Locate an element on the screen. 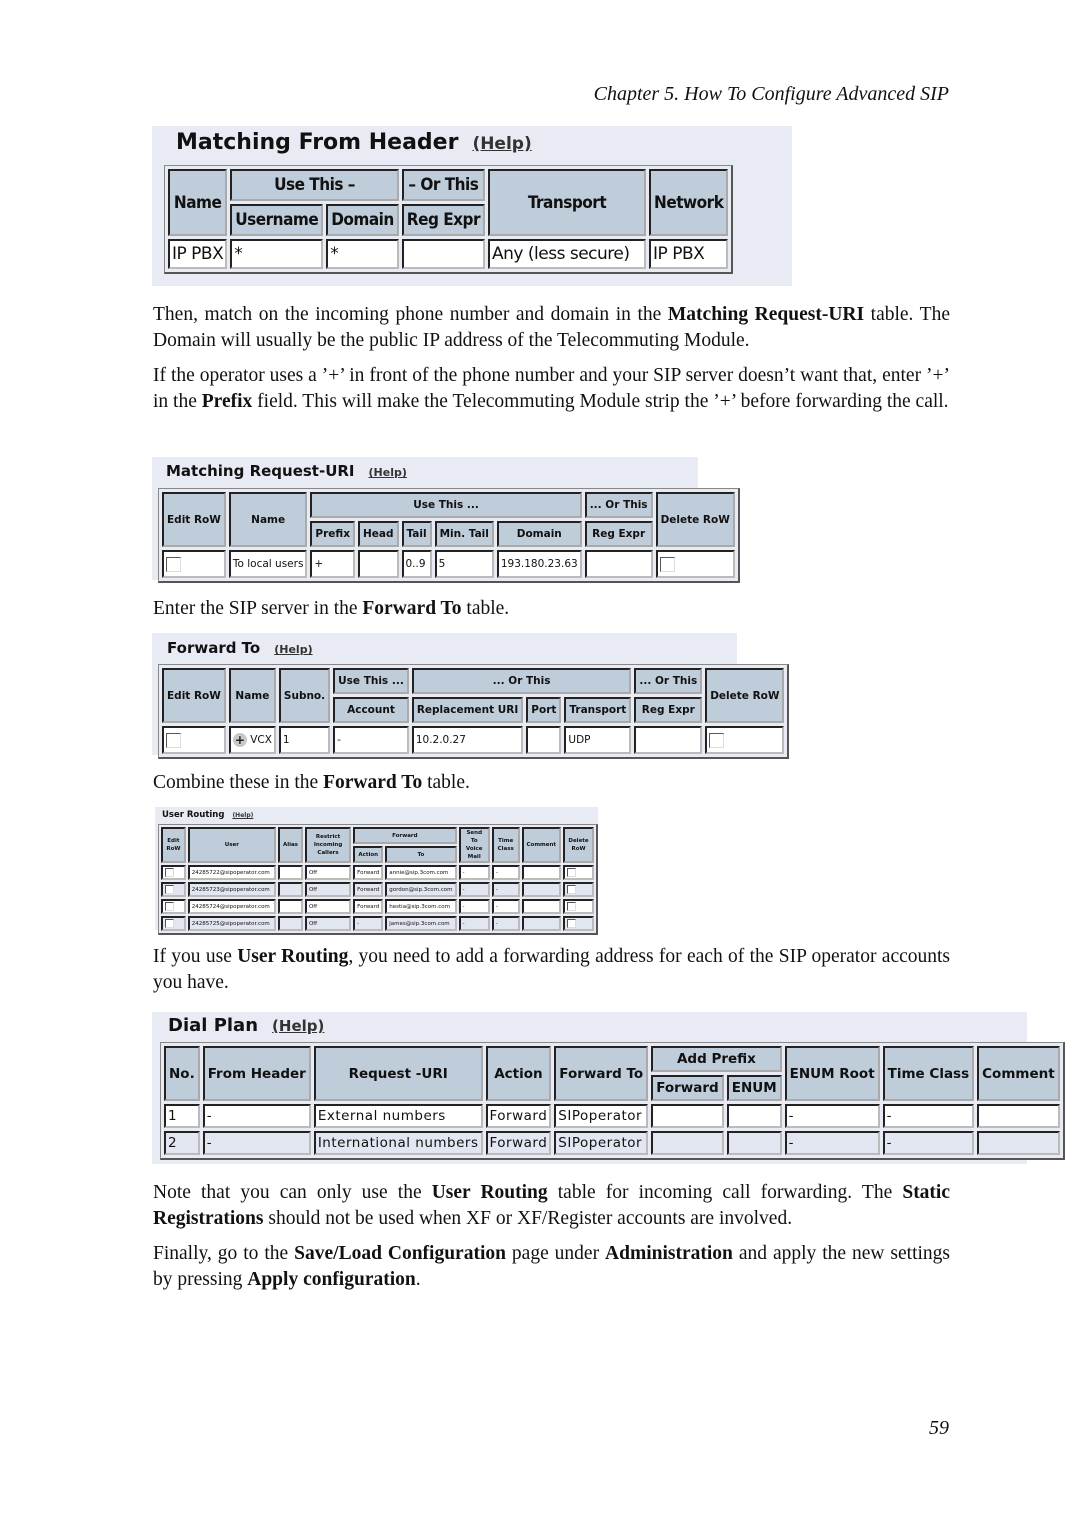 The width and height of the screenshot is (1080, 1527). to-field: annie@sip.3com.com is located at coordinates (421, 872).